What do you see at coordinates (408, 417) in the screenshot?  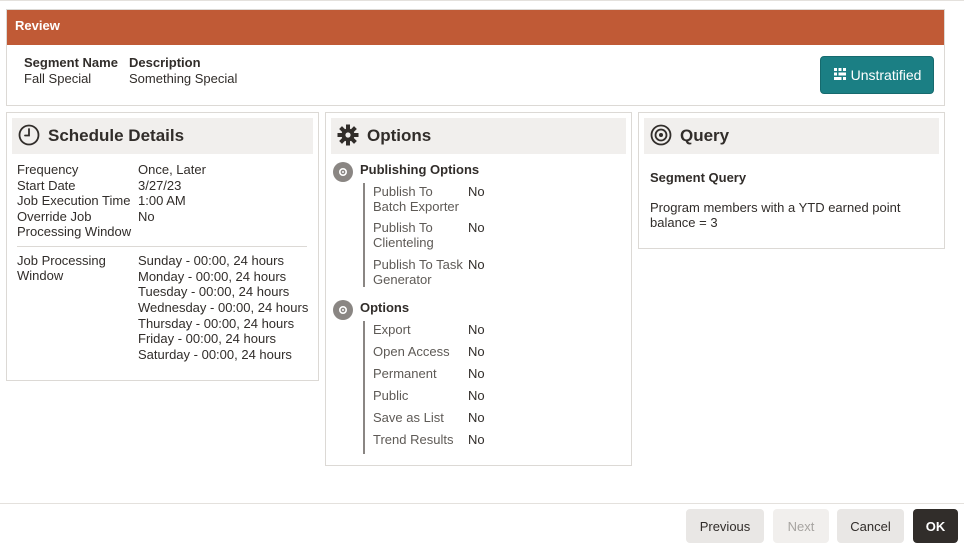 I see `option-save-as-list-label: Save as List` at bounding box center [408, 417].